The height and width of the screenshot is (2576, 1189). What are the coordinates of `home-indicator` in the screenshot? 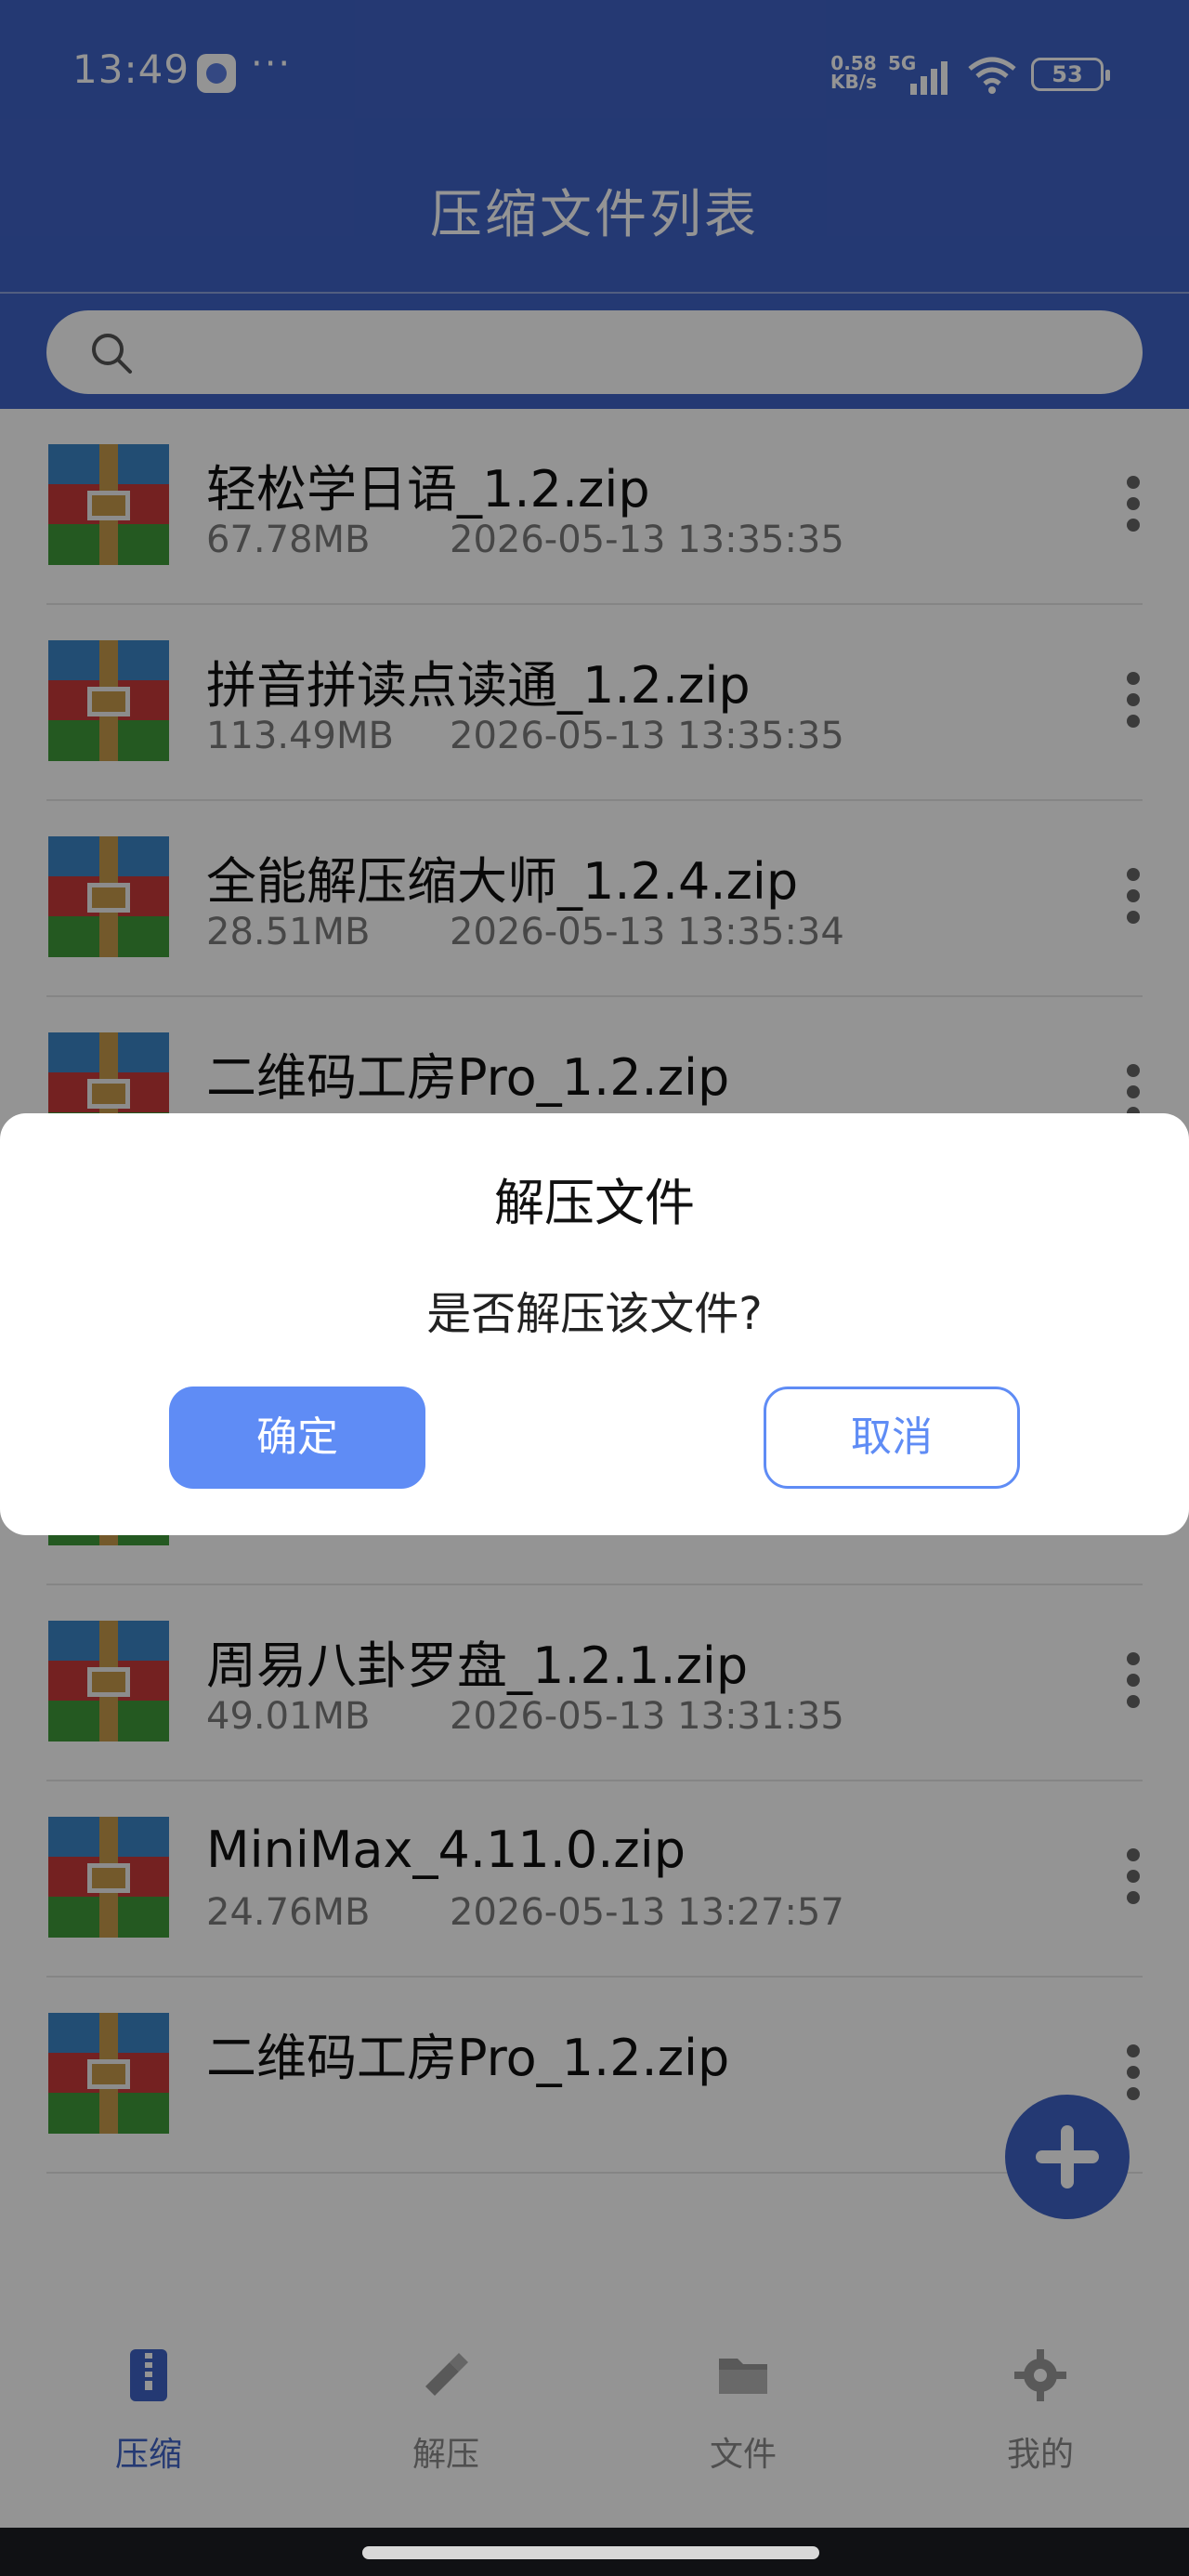 It's located at (590, 2552).